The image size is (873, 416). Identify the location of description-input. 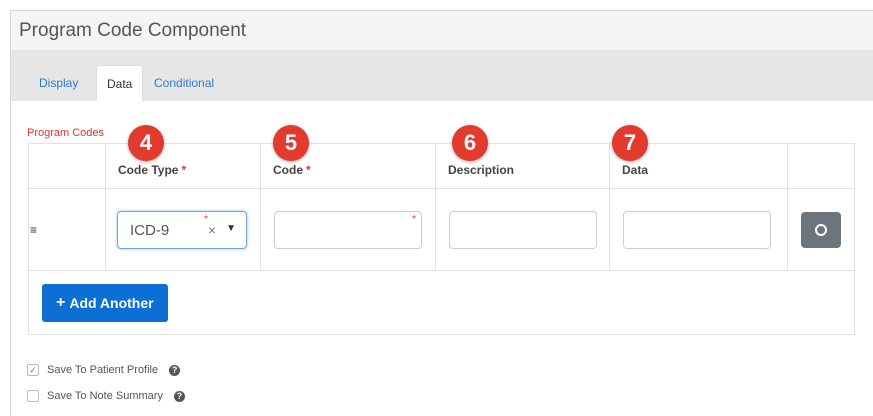
(523, 229).